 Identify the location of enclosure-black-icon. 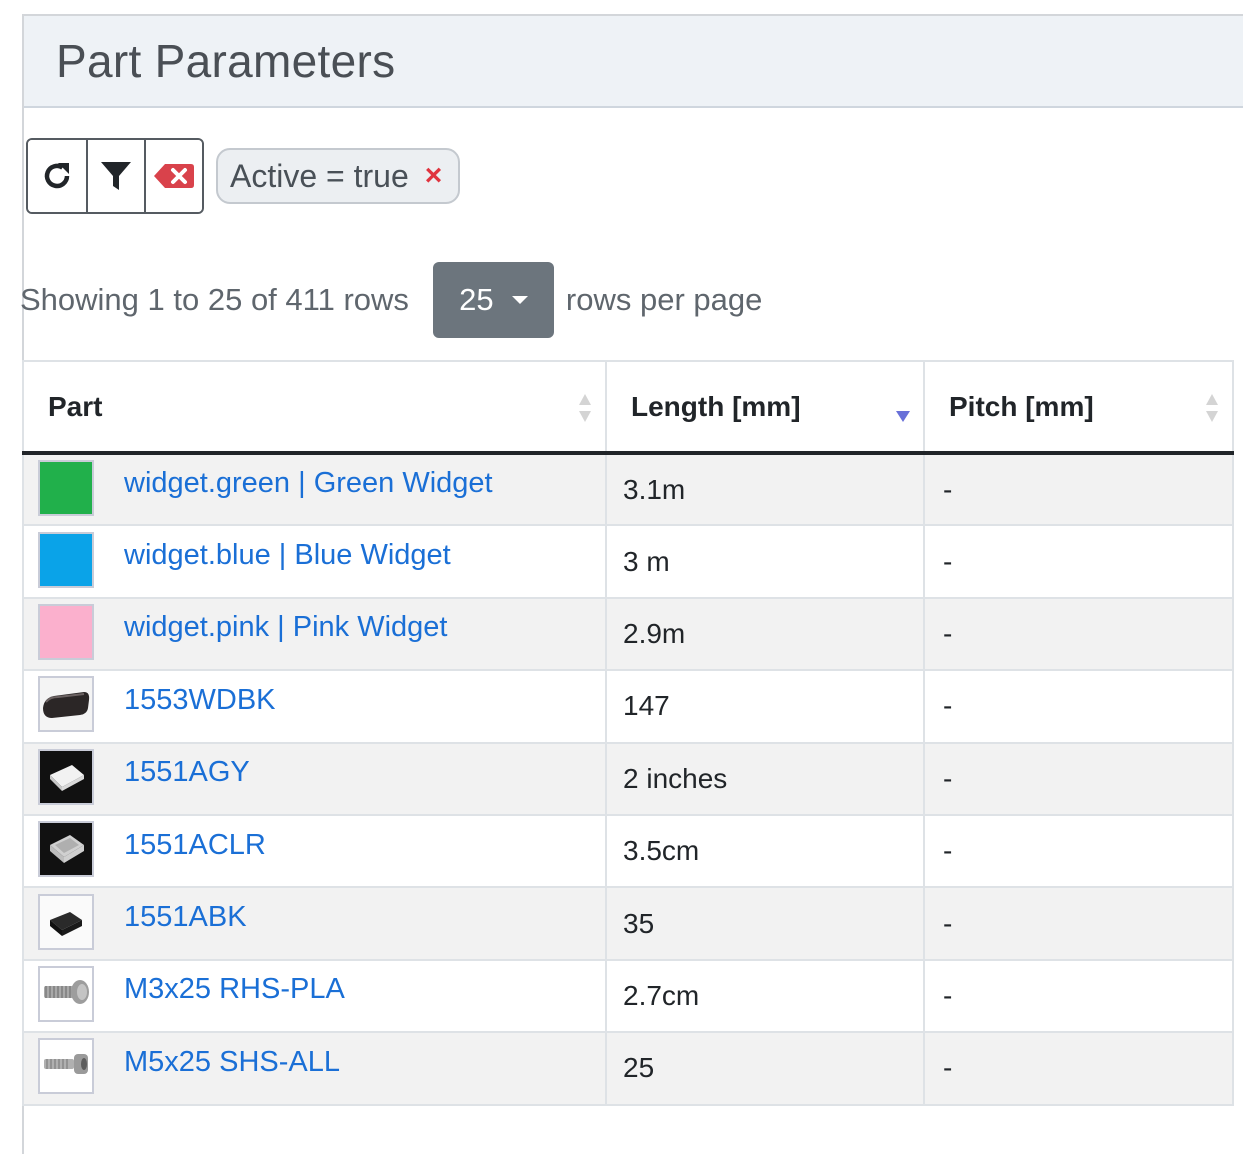
(66, 704).